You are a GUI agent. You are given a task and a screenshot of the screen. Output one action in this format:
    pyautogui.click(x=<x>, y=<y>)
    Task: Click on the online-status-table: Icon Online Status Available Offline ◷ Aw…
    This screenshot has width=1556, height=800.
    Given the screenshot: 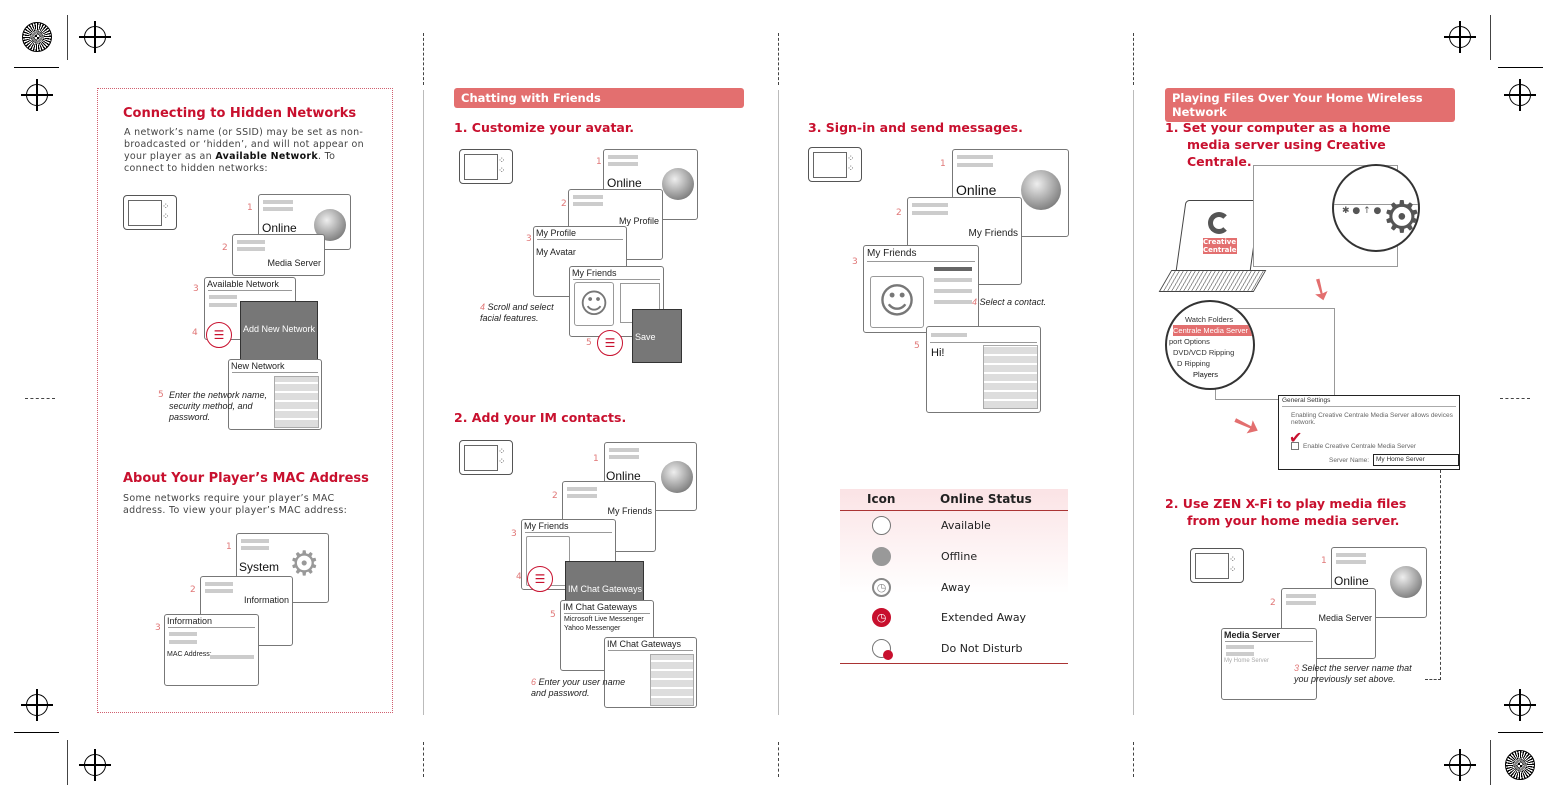 What is the action you would take?
    pyautogui.click(x=954, y=576)
    